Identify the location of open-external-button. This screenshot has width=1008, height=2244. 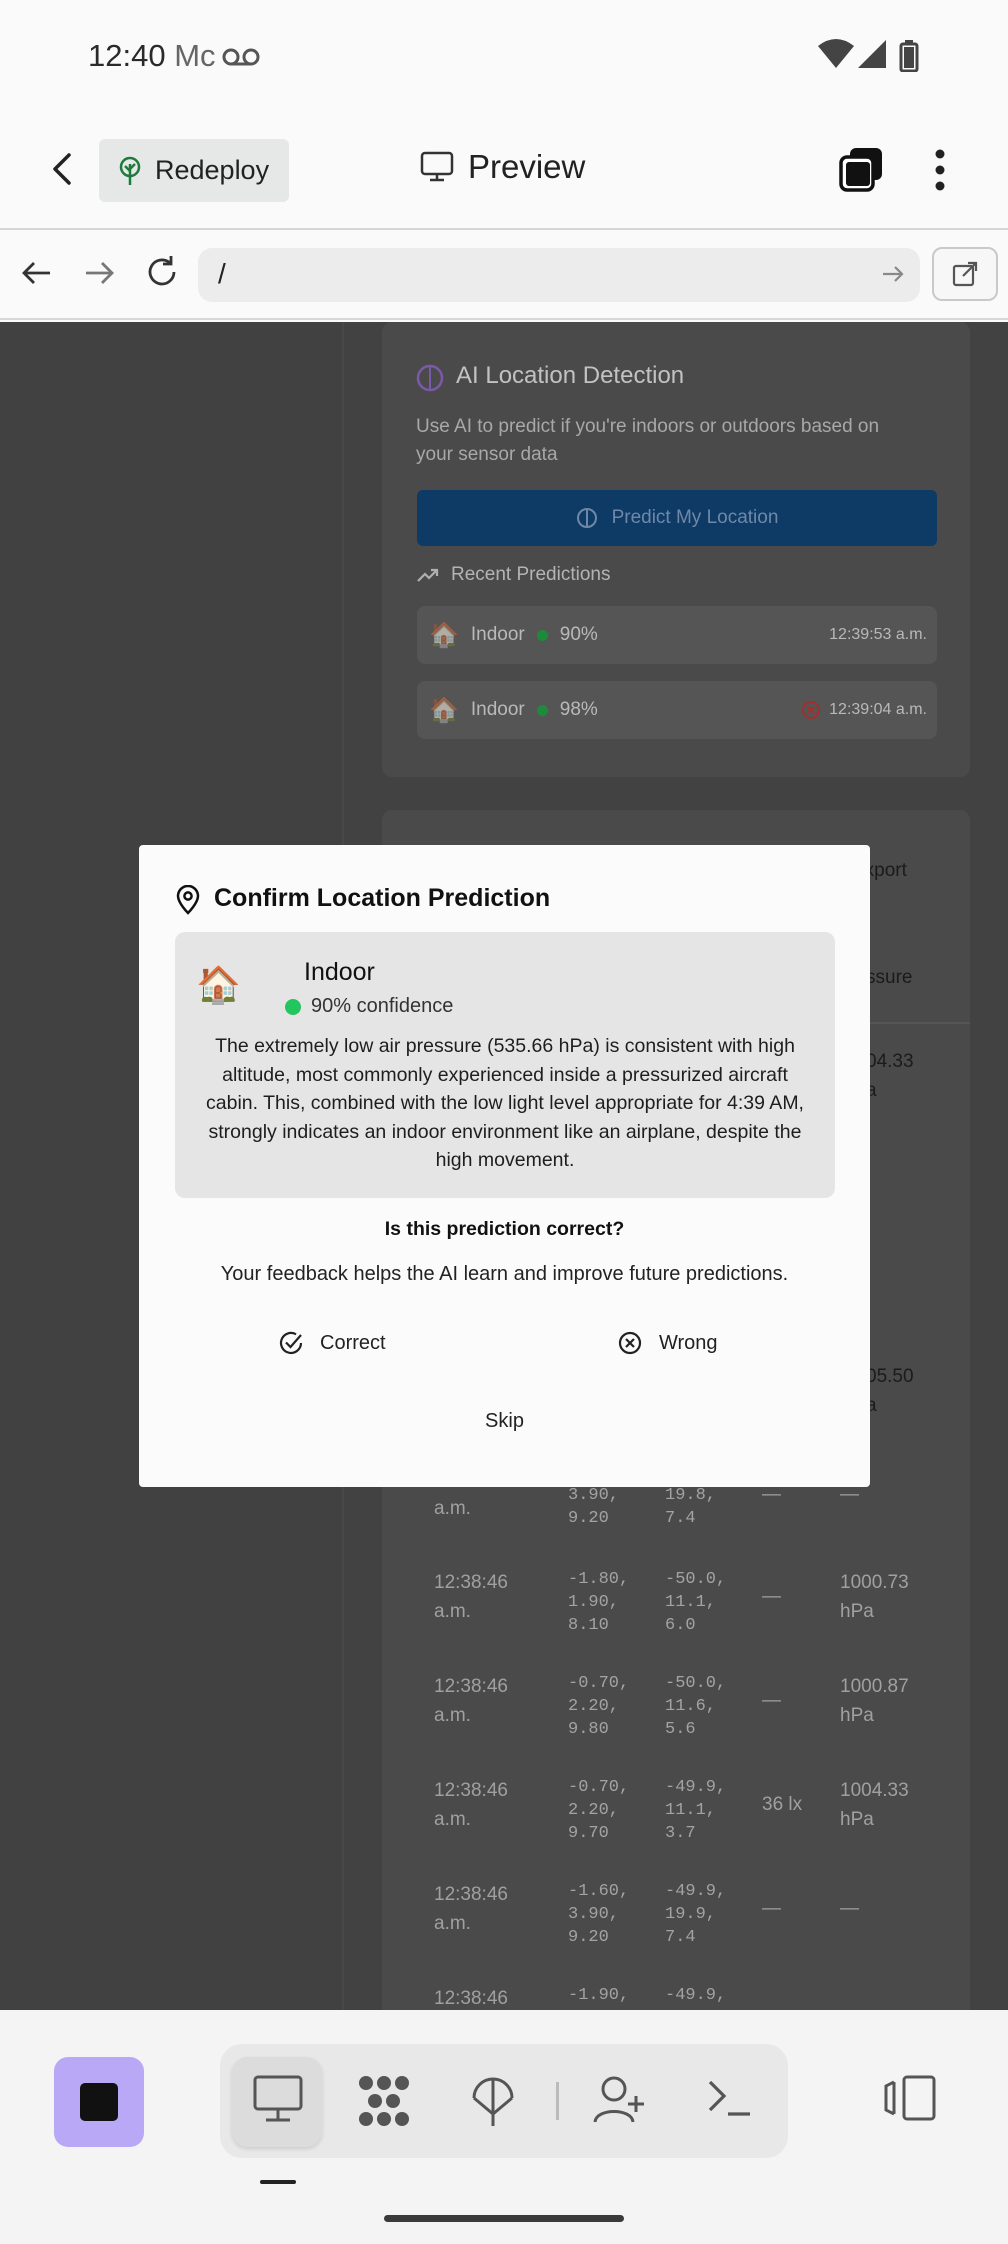
(965, 274).